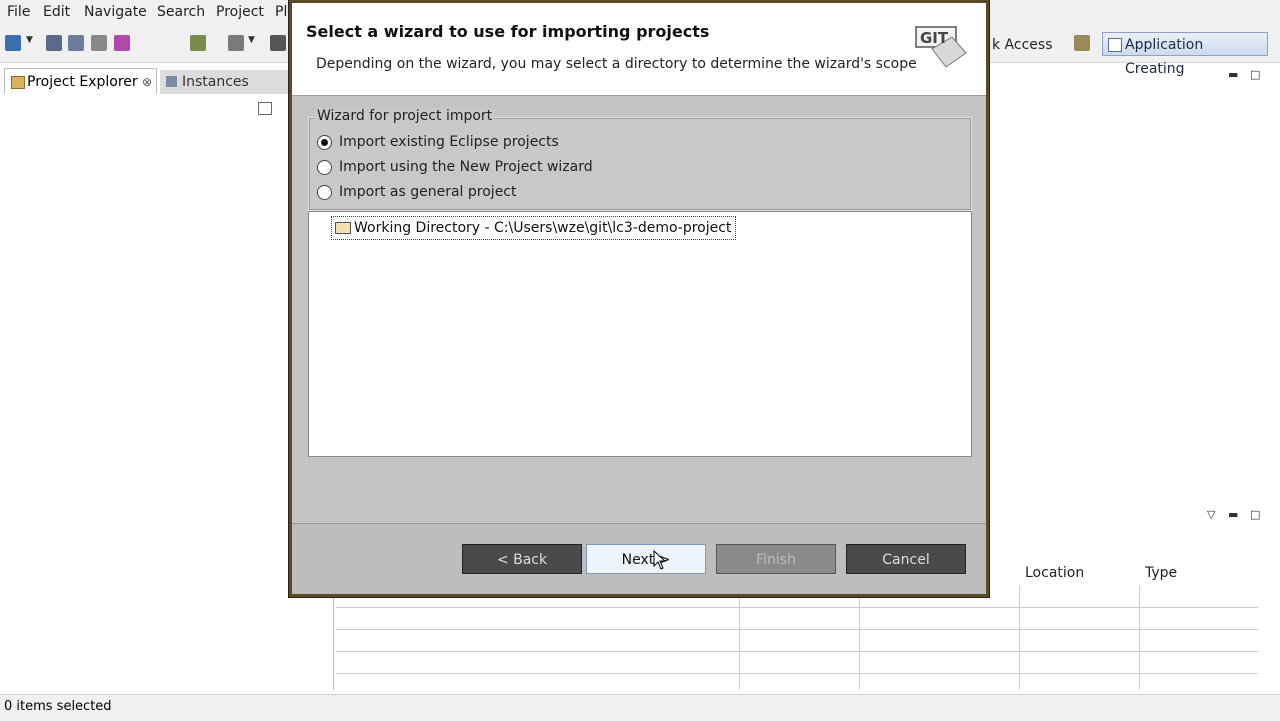 Image resolution: width=1280 pixels, height=721 pixels. I want to click on menu-project: Project, so click(240, 12).